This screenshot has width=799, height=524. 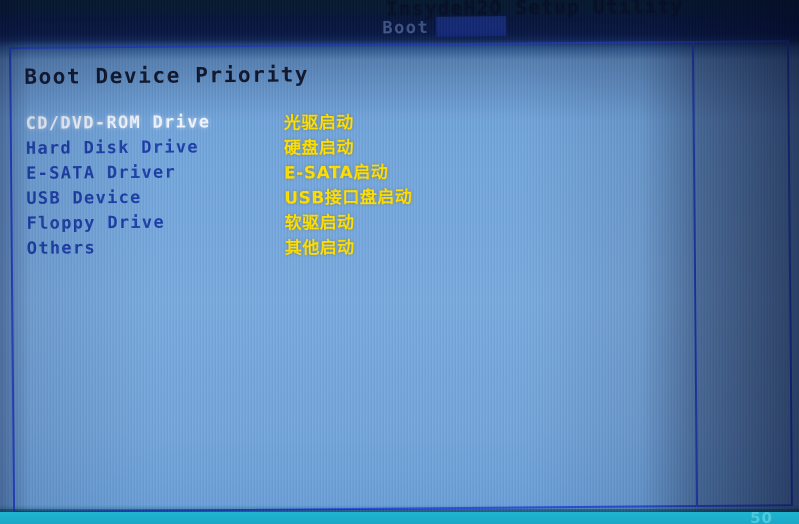 What do you see at coordinates (405, 28) in the screenshot?
I see `tab-boot: Boot` at bounding box center [405, 28].